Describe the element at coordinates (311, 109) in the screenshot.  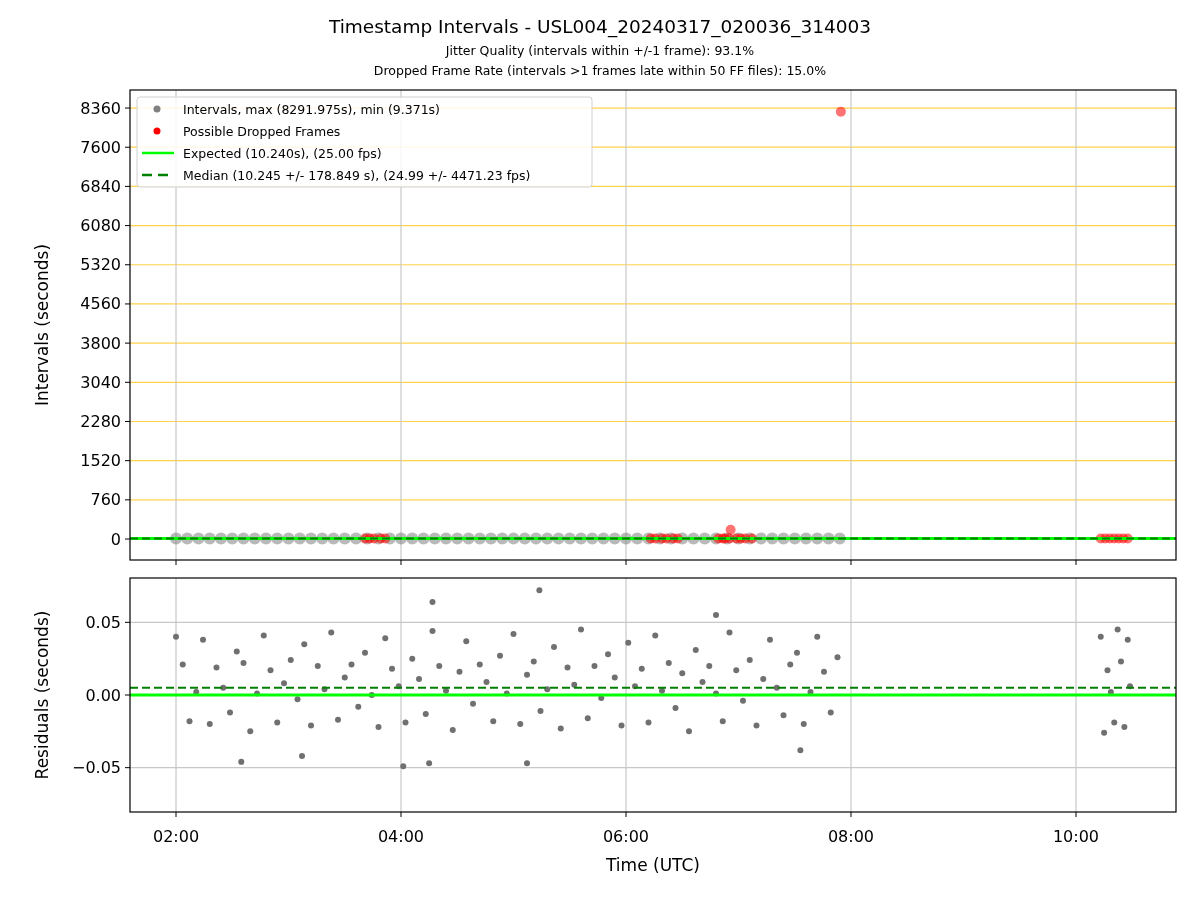
I see `legend-label: Intervals, max (8291.975s), min (9.371s)` at that location.